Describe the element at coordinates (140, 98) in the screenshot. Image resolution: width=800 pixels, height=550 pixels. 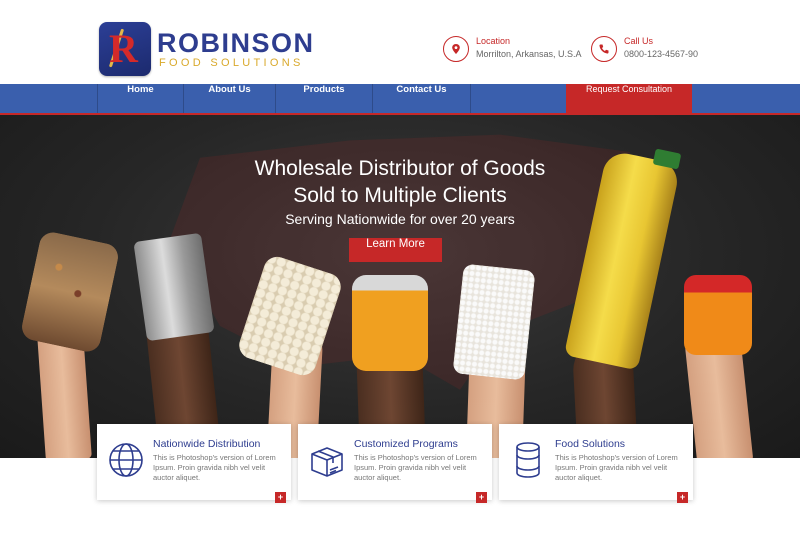
I see `nav-item-home: Home` at that location.